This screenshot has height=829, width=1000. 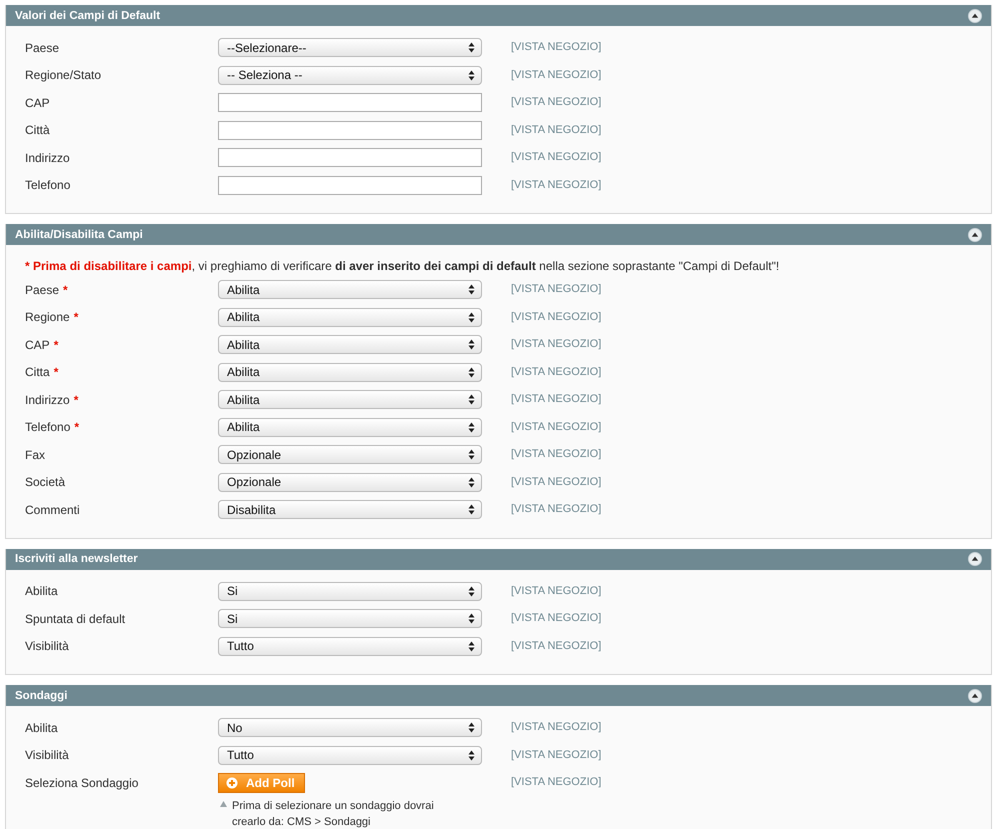 What do you see at coordinates (350, 75) in the screenshot?
I see `select-dropdown: -- Seleziona --` at bounding box center [350, 75].